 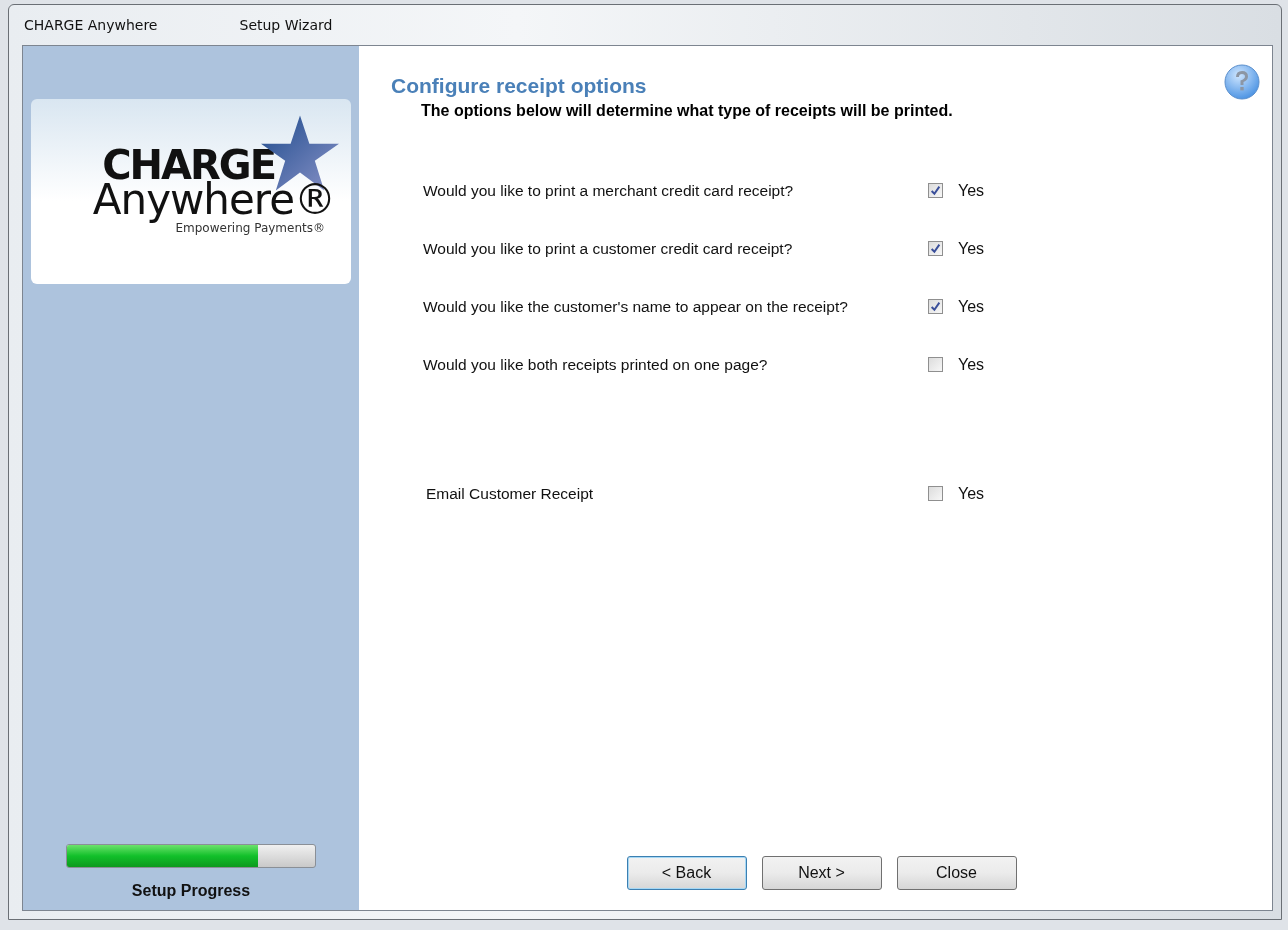 What do you see at coordinates (596, 364) in the screenshot?
I see `question-label: Would you like both receipts printed on one page?` at bounding box center [596, 364].